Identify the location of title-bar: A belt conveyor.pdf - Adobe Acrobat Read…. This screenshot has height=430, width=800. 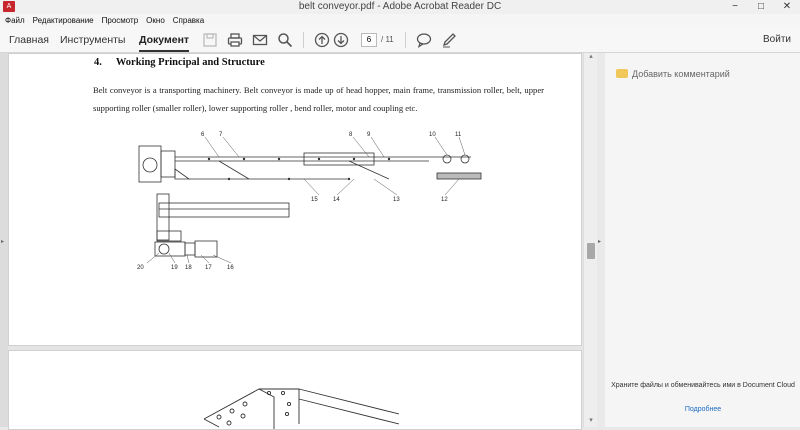
(400, 7).